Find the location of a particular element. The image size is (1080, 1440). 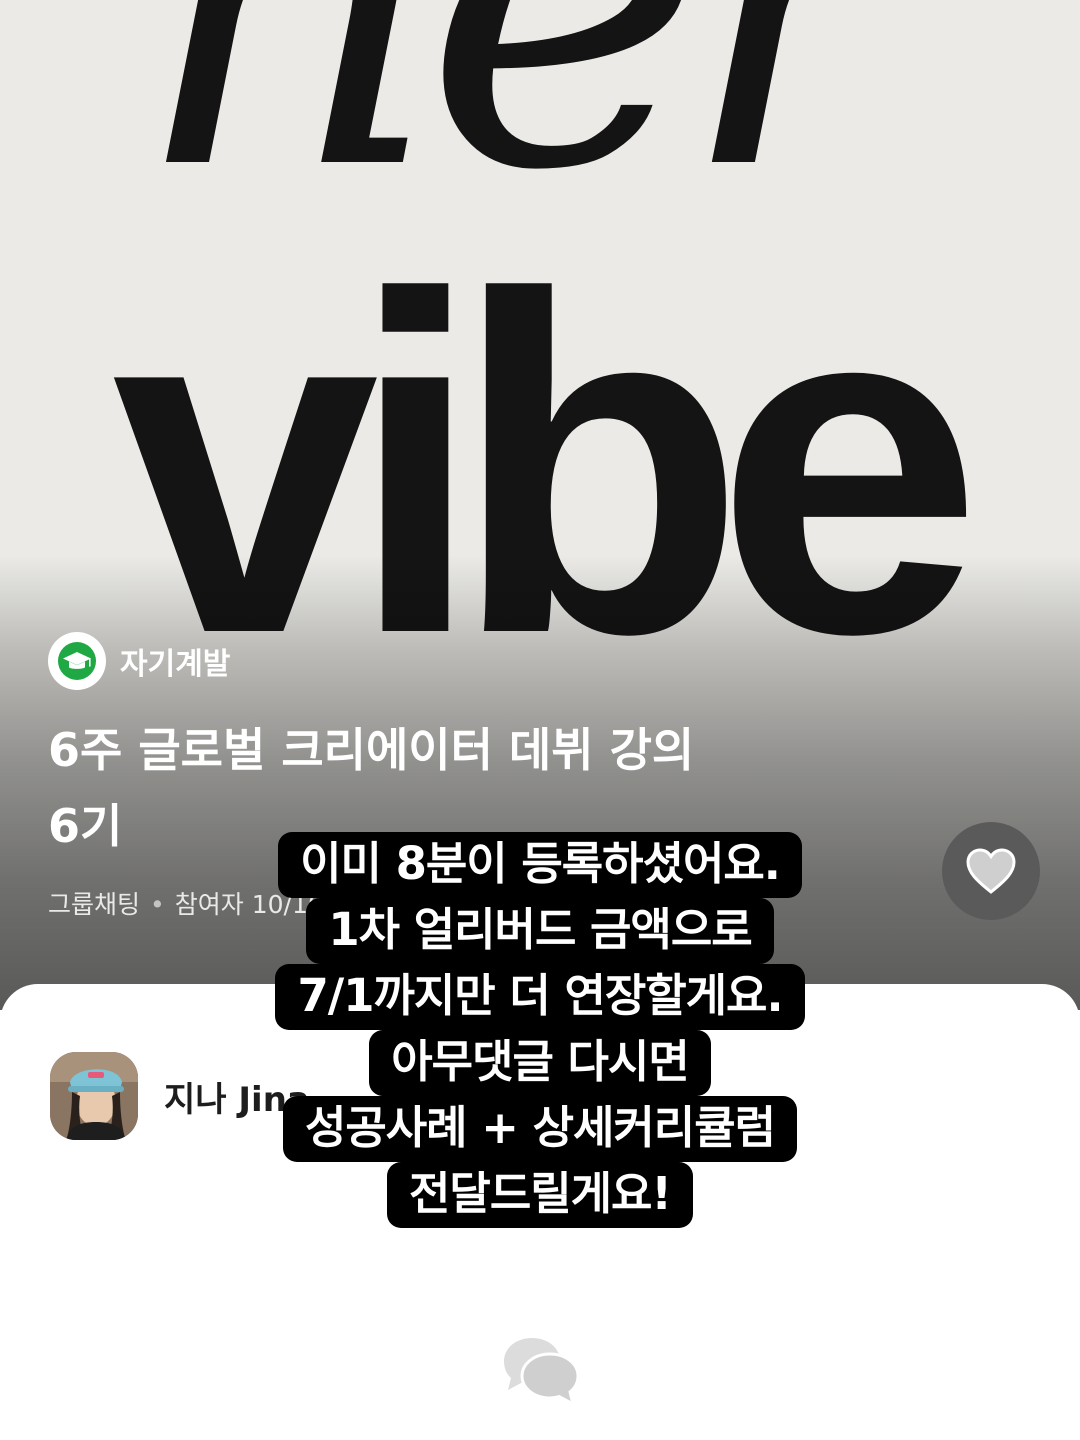

caption-line-3: 7/1까지만 더 연장할게요. is located at coordinates (540, 997).